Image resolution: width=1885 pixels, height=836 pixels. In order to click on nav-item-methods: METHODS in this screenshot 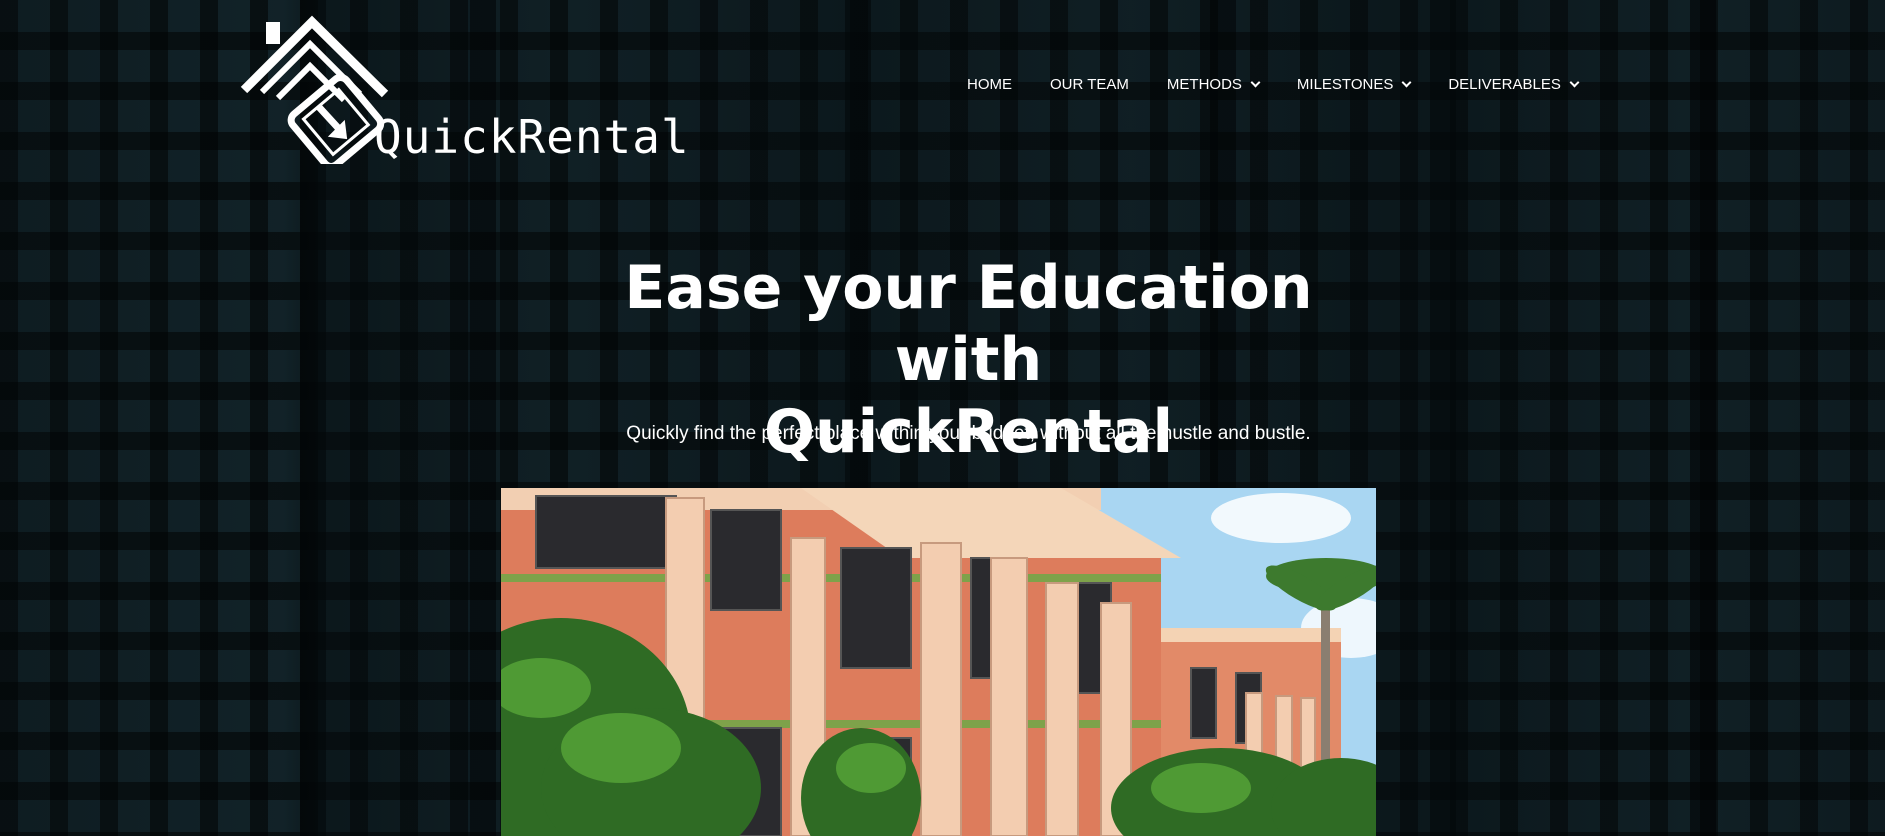, I will do `click(1213, 84)`.